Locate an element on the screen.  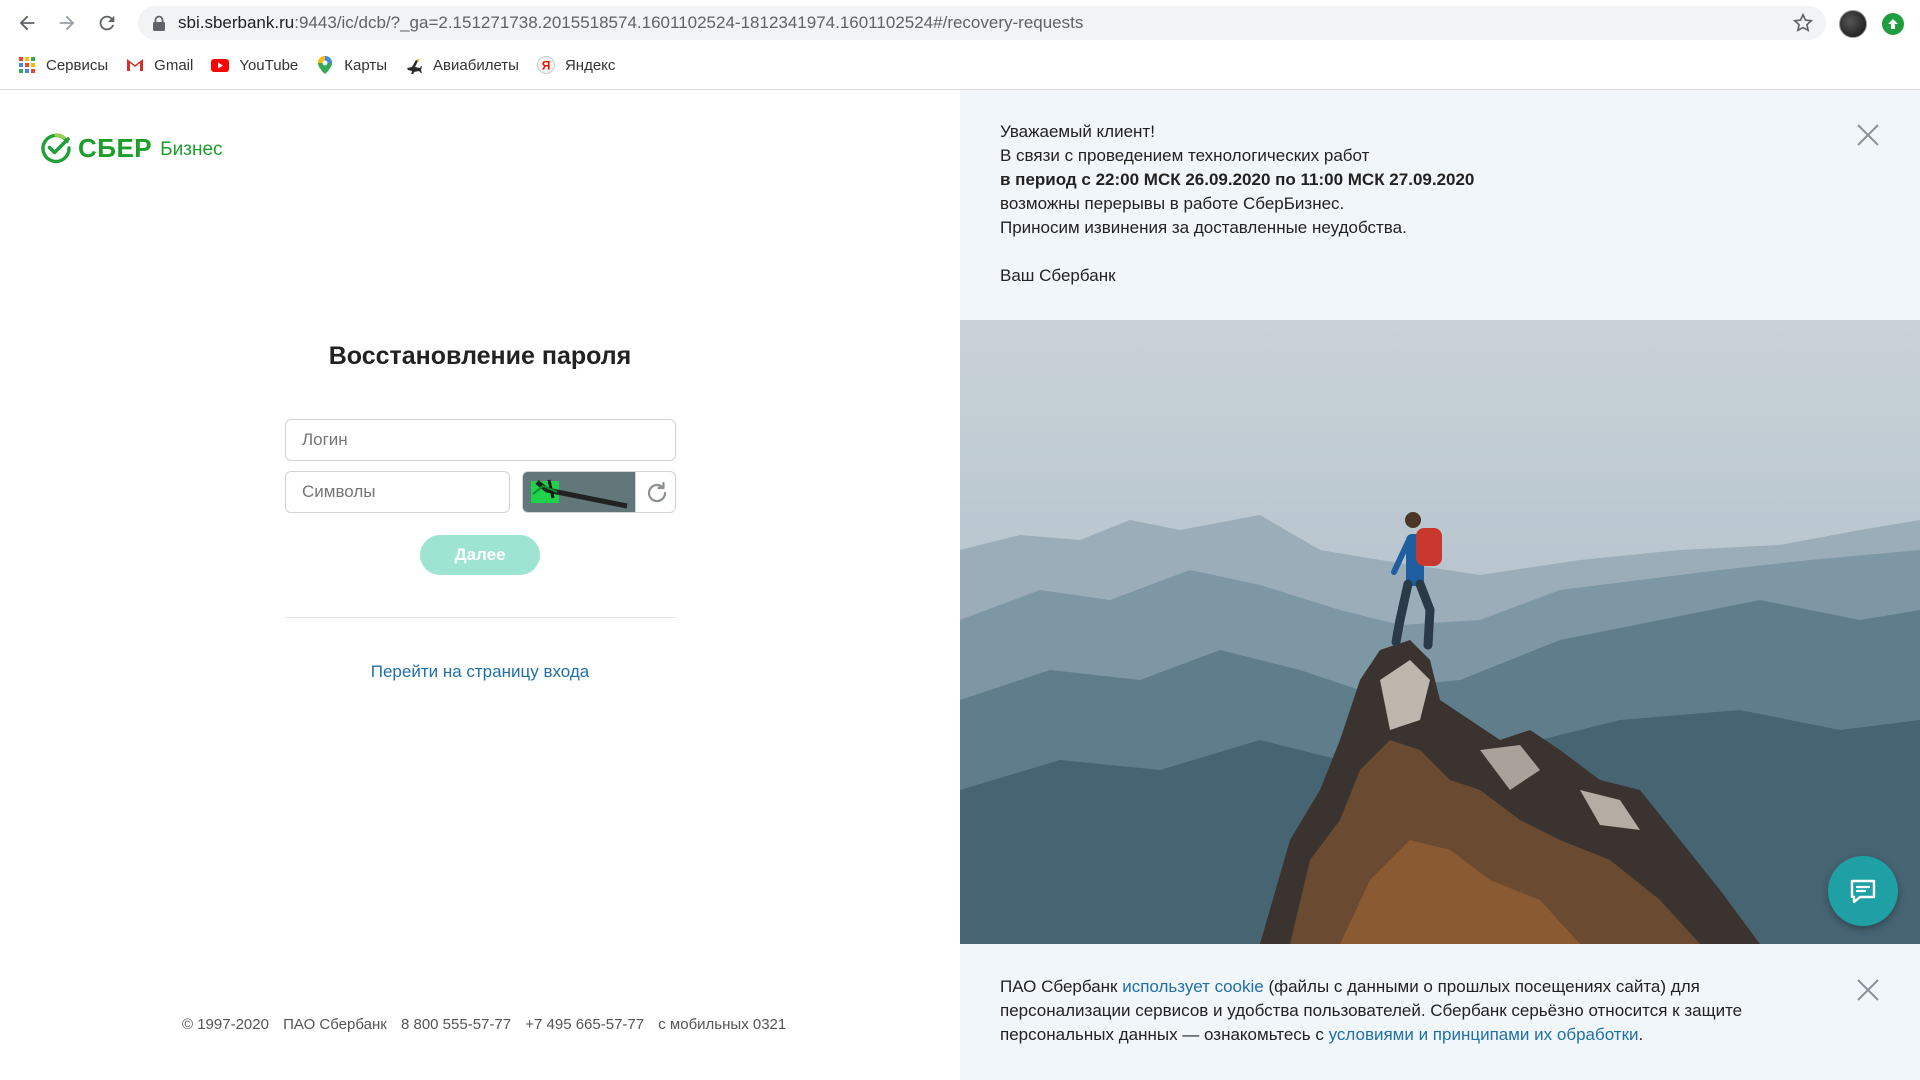
bookmark-services: Сервисы is located at coordinates (63, 65).